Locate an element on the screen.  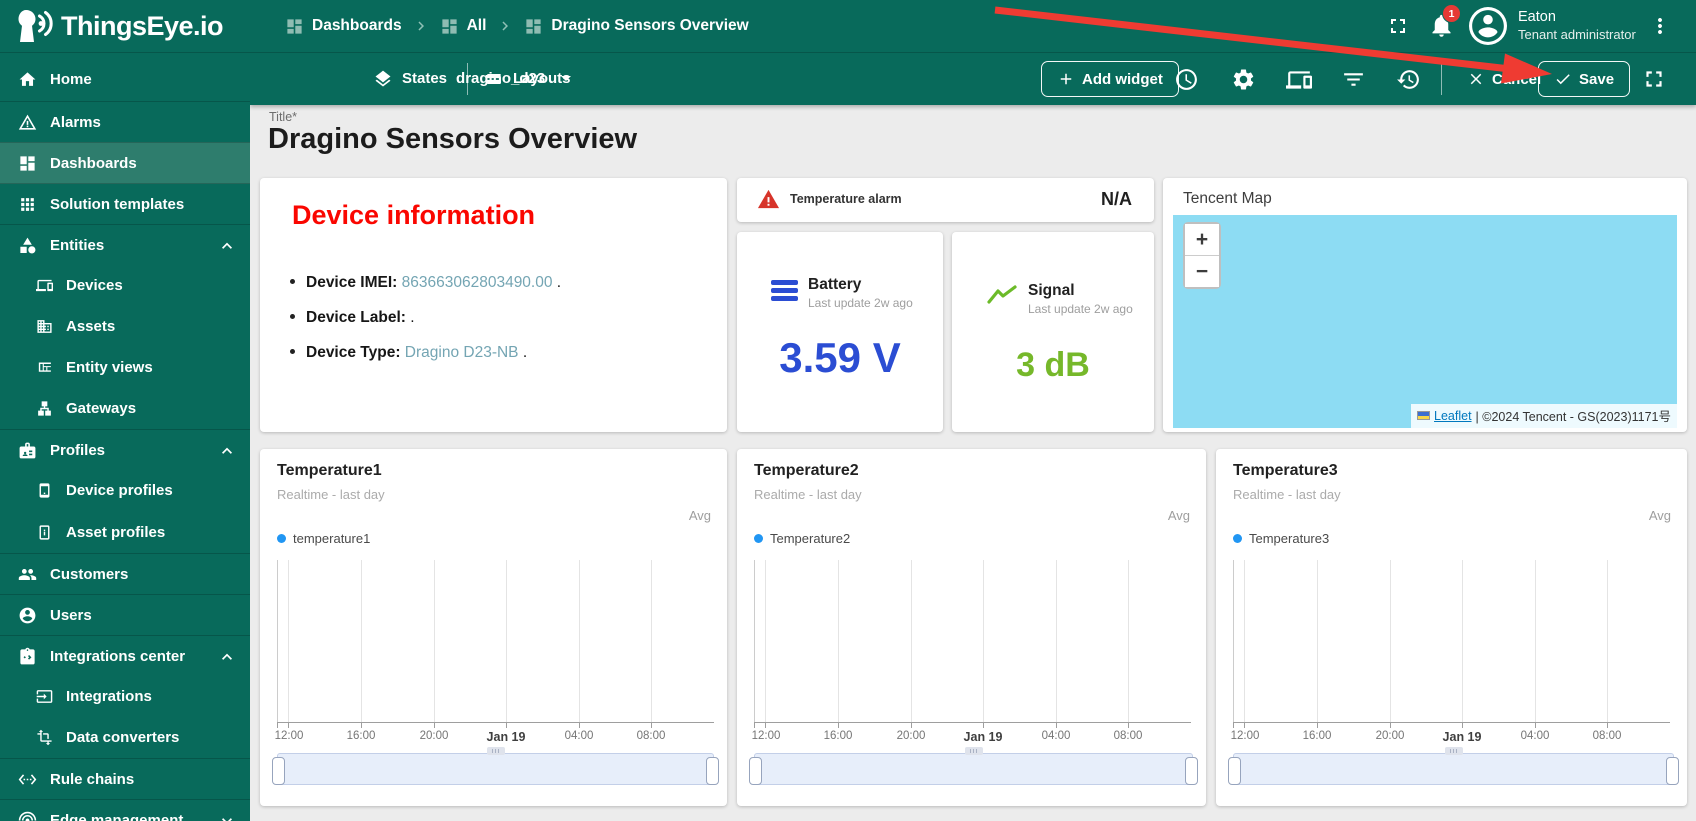
chevron-down-icon is located at coordinates (227, 816).